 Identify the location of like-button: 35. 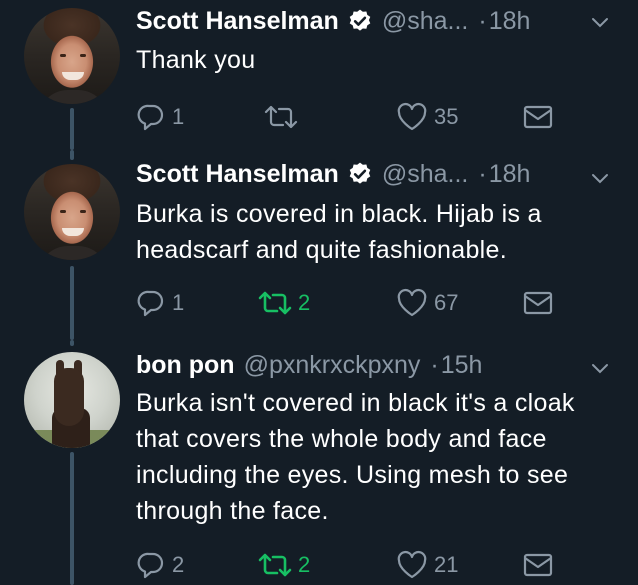
(427, 117).